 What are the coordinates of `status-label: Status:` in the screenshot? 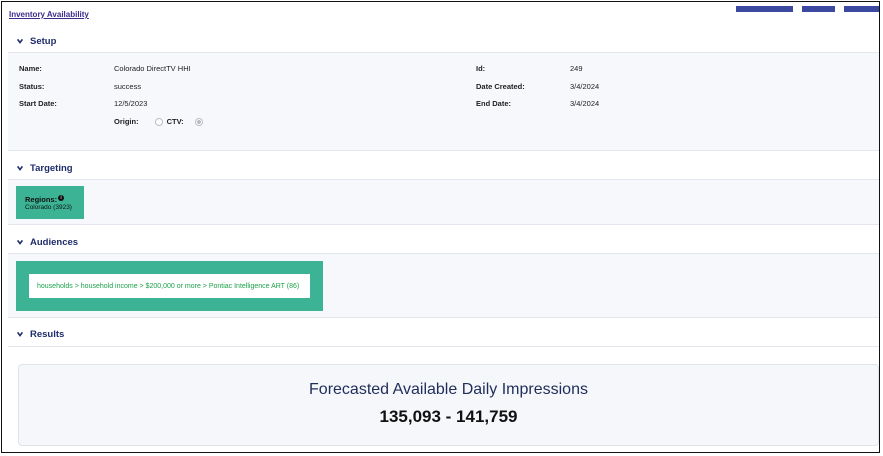 It's located at (32, 86).